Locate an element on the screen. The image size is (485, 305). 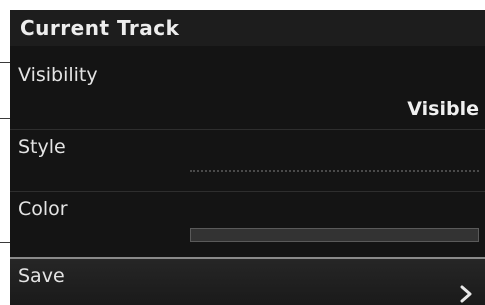
save-label: Save is located at coordinates (41, 276).